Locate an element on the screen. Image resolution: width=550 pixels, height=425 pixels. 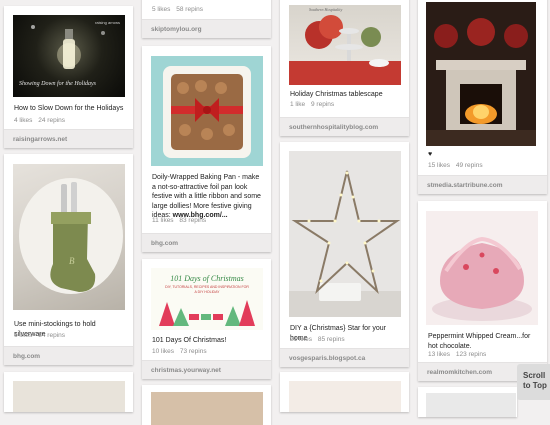
pin-stats: 5 likes 58 repins is located at coordinates (179, 9).